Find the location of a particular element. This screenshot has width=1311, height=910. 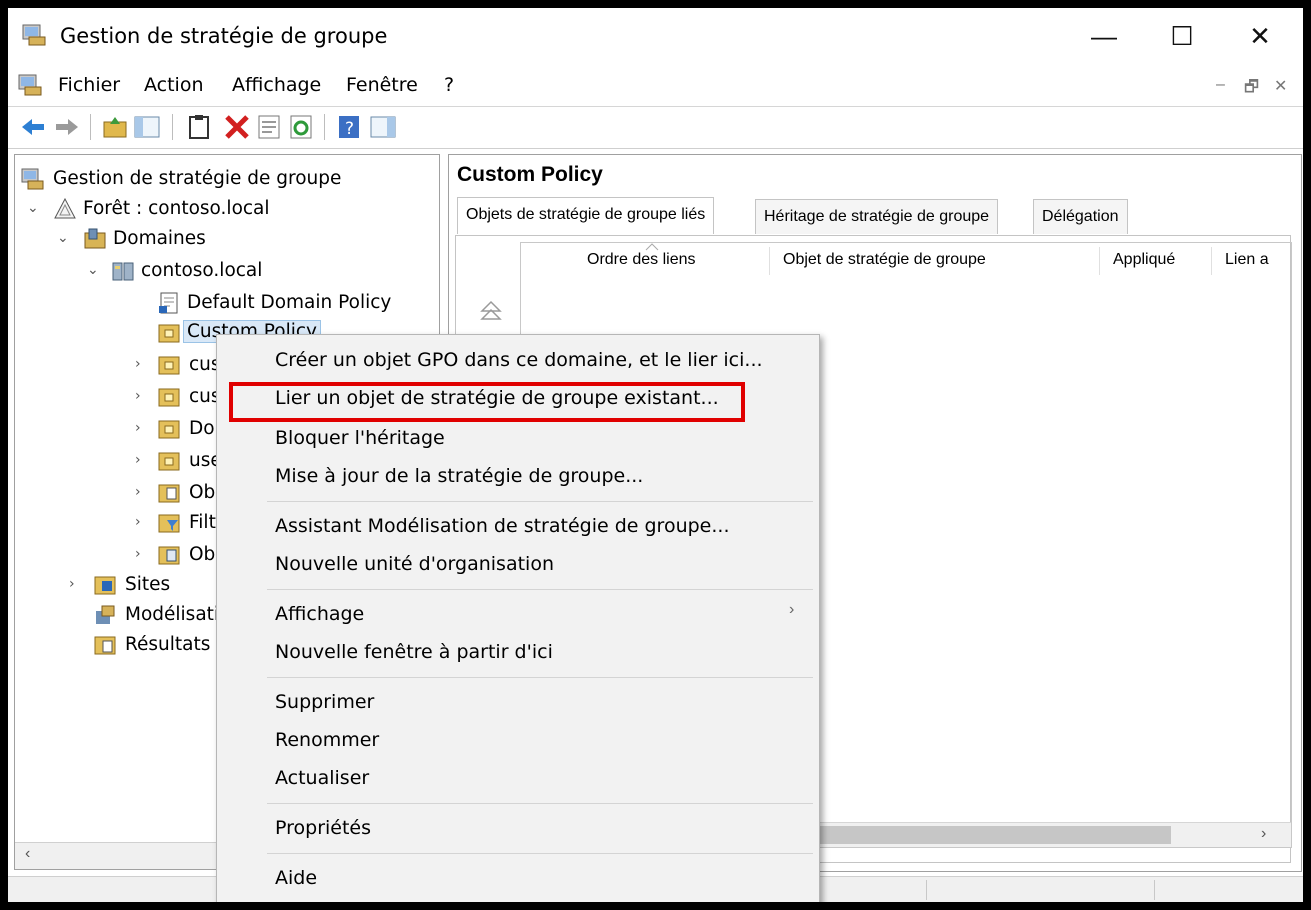

help-icon: ? is located at coordinates (349, 127).